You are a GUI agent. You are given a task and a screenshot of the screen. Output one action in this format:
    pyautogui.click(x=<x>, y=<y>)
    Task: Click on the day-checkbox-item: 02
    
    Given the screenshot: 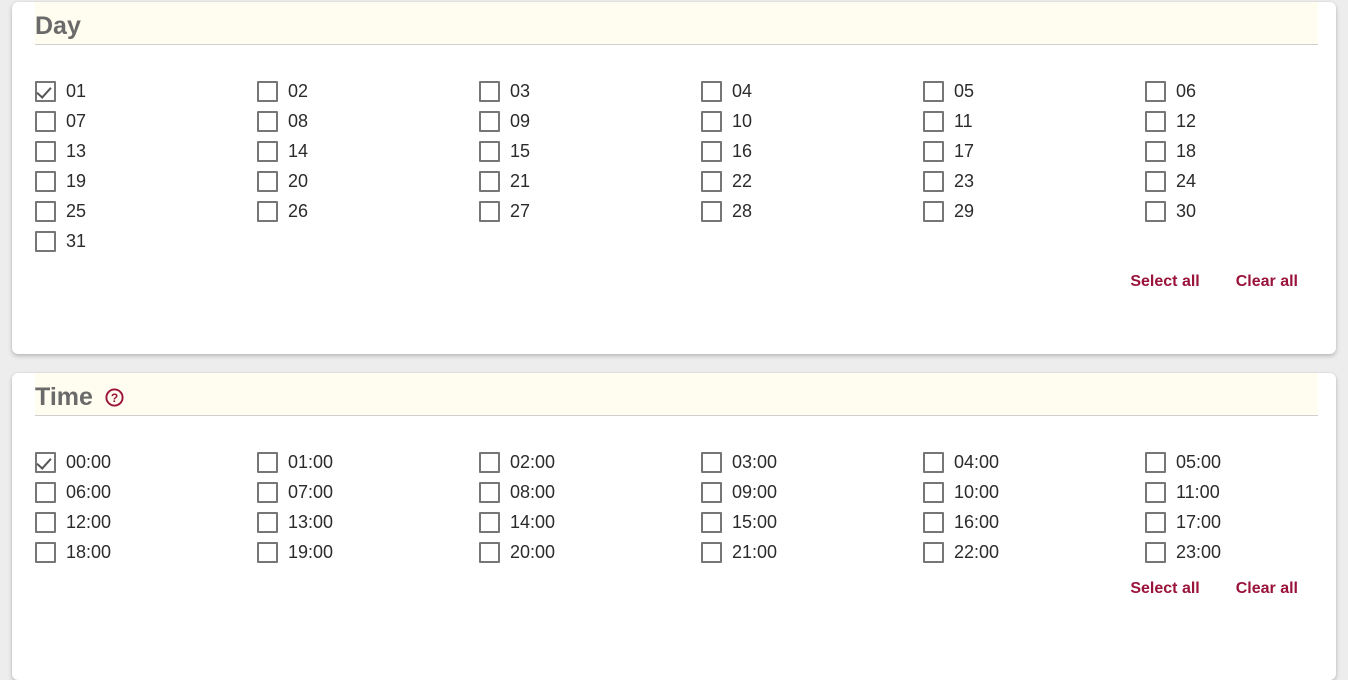 What is the action you would take?
    pyautogui.click(x=368, y=91)
    